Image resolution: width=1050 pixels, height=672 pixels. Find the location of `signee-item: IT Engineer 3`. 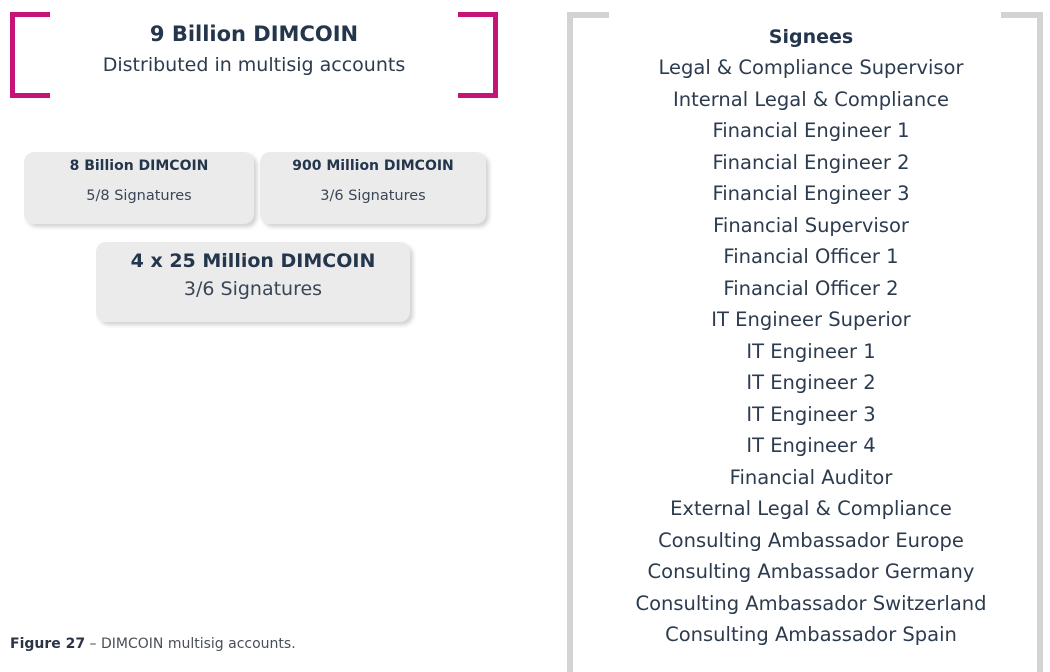

signee-item: IT Engineer 3 is located at coordinates (811, 414).